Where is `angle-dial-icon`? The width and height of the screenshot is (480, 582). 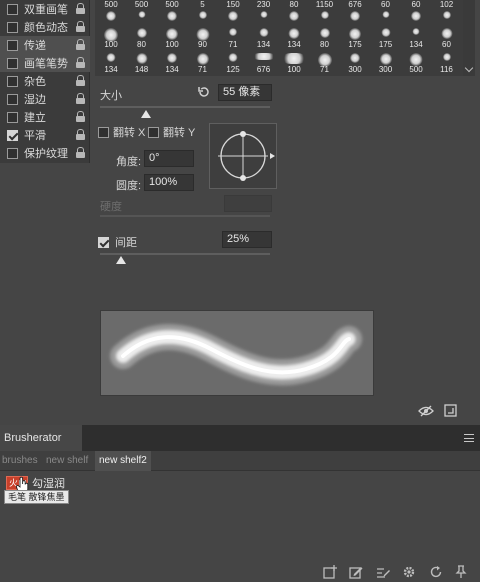 angle-dial-icon is located at coordinates (243, 156).